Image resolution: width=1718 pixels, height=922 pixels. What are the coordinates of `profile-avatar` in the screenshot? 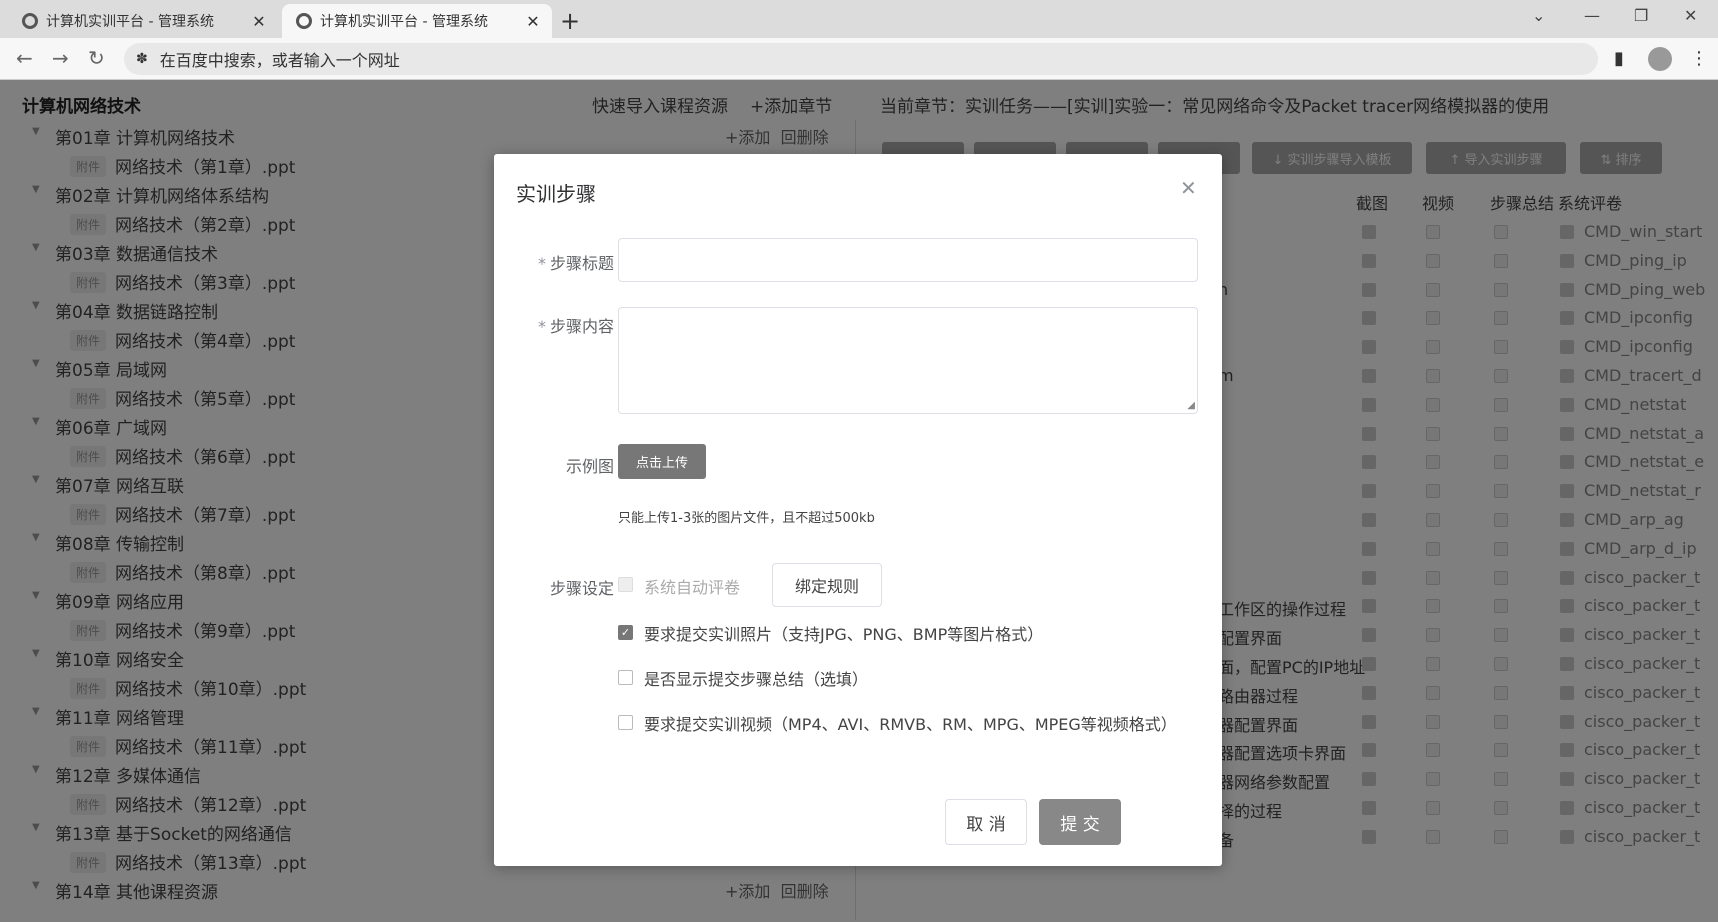 It's located at (1660, 59).